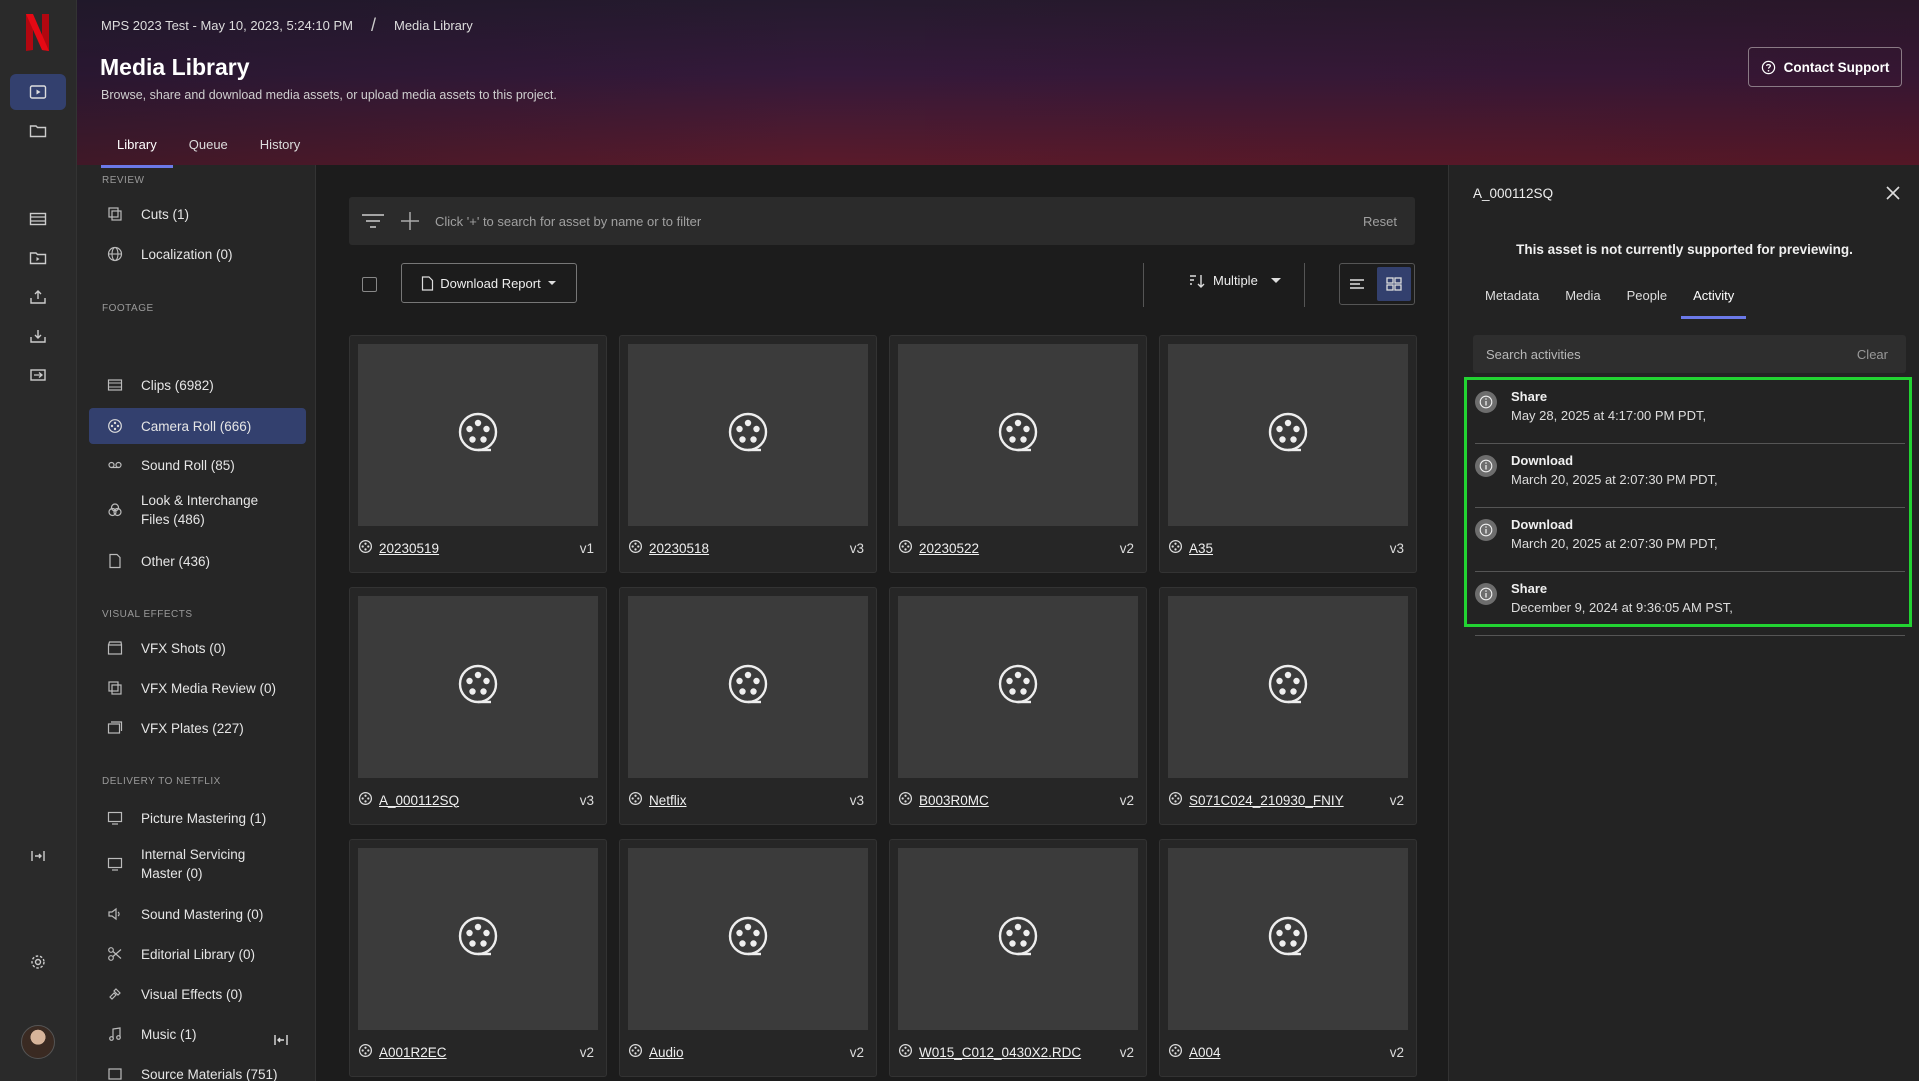 Image resolution: width=1919 pixels, height=1081 pixels. Describe the element at coordinates (1486, 466) in the screenshot. I see `info-icon` at that location.